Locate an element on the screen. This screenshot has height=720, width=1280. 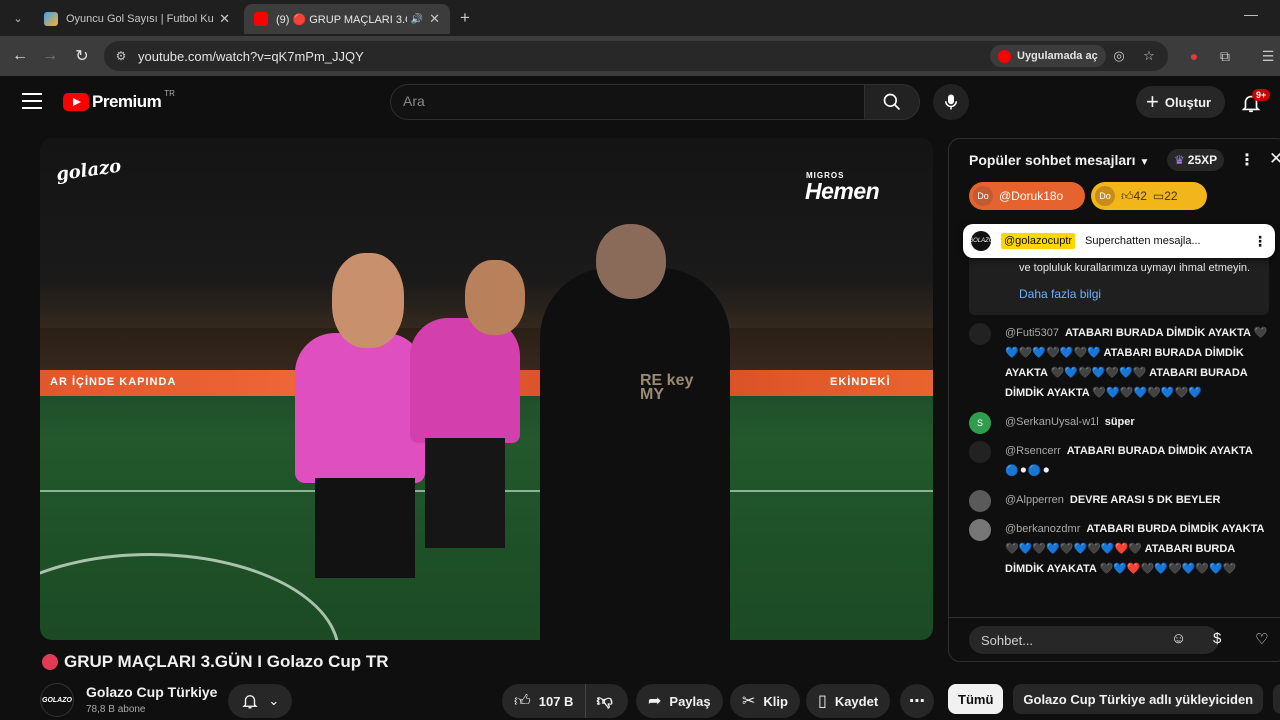
tab-title: (9) 🔴 GRUP MAÇLARI 3.GÜ is located at coordinates (341, 19).